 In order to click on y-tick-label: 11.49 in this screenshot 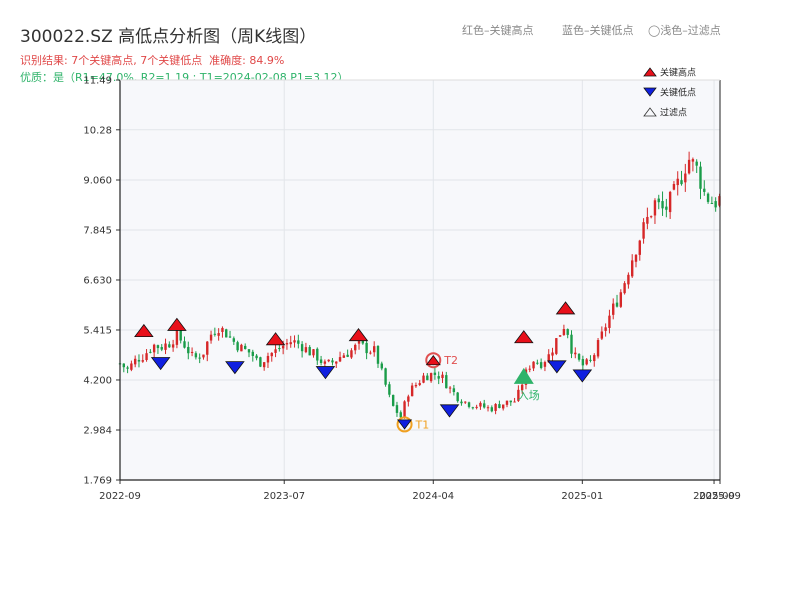, I will do `click(97, 81)`.